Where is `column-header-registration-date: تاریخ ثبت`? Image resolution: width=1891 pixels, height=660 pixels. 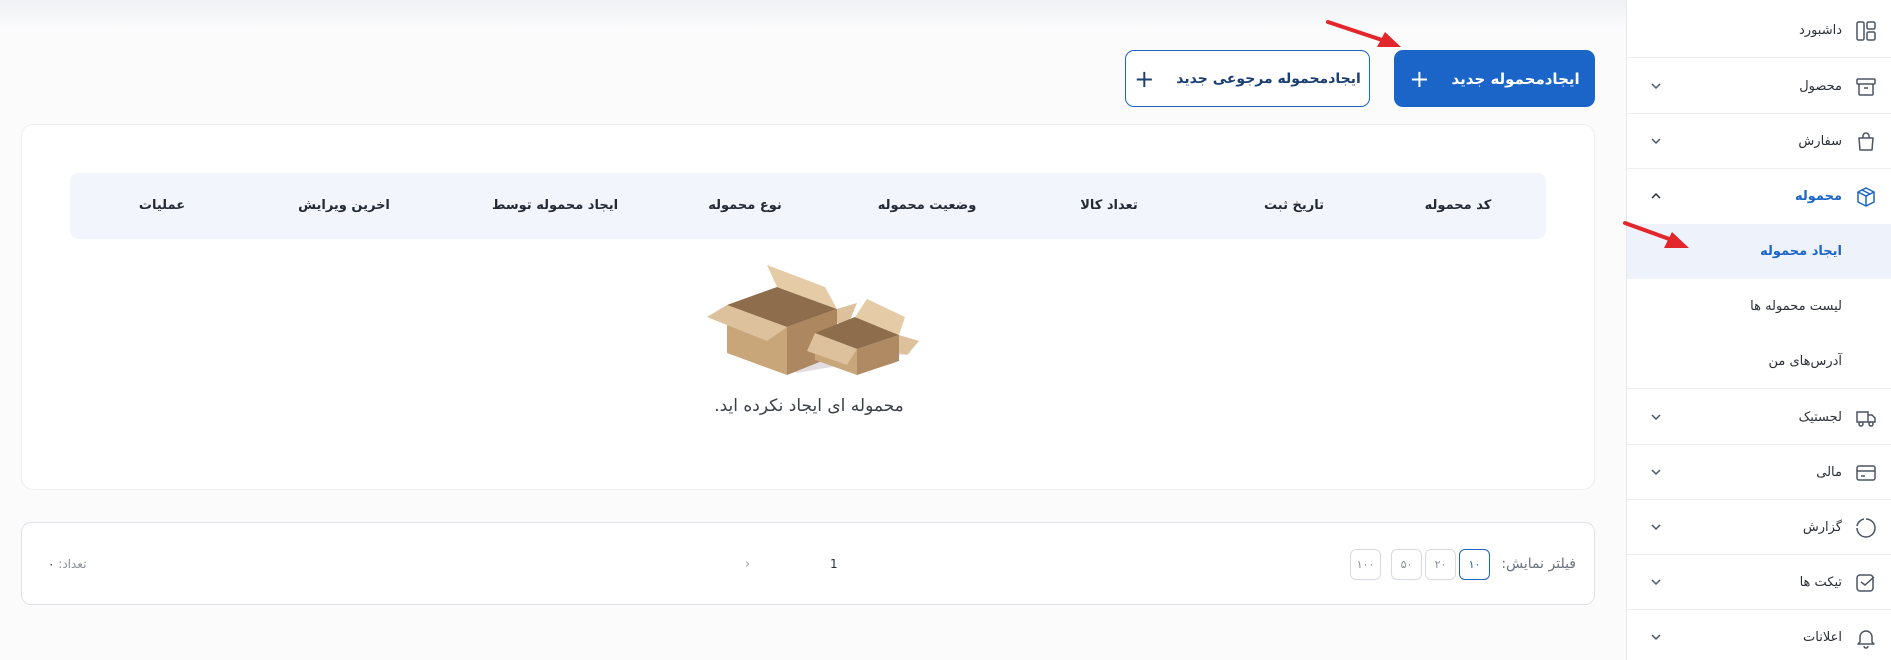
column-header-registration-date: تاریخ ثبت is located at coordinates (1294, 205).